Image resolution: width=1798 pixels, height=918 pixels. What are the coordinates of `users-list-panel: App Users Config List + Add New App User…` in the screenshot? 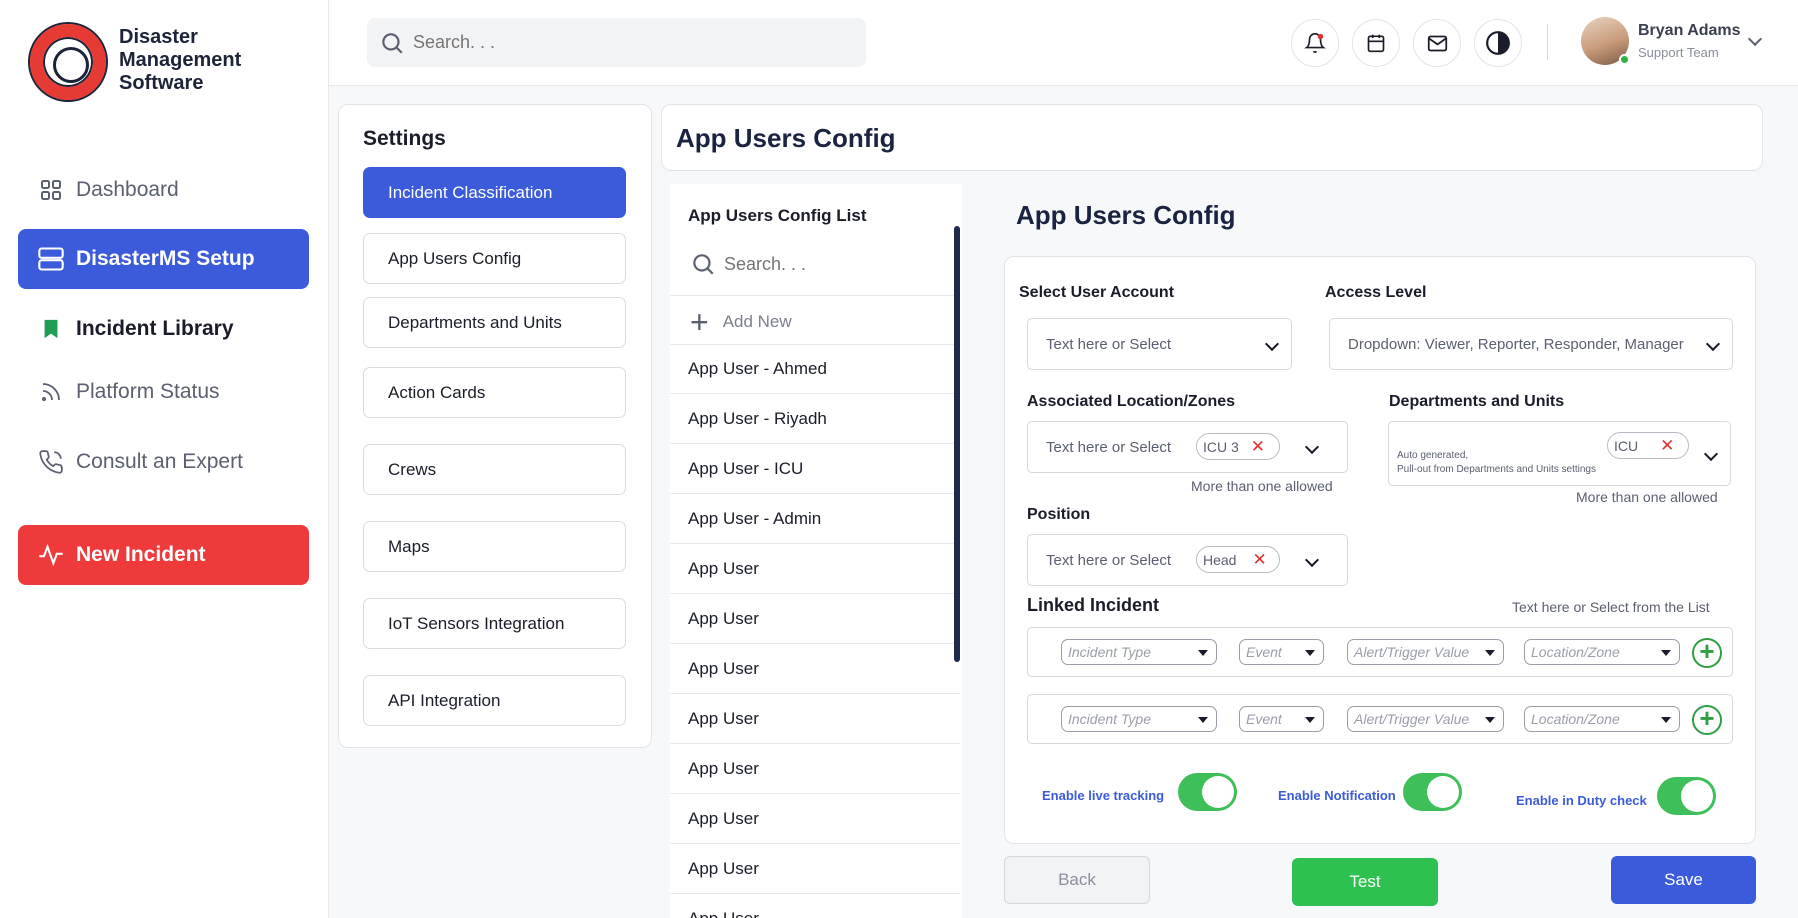 It's located at (816, 551).